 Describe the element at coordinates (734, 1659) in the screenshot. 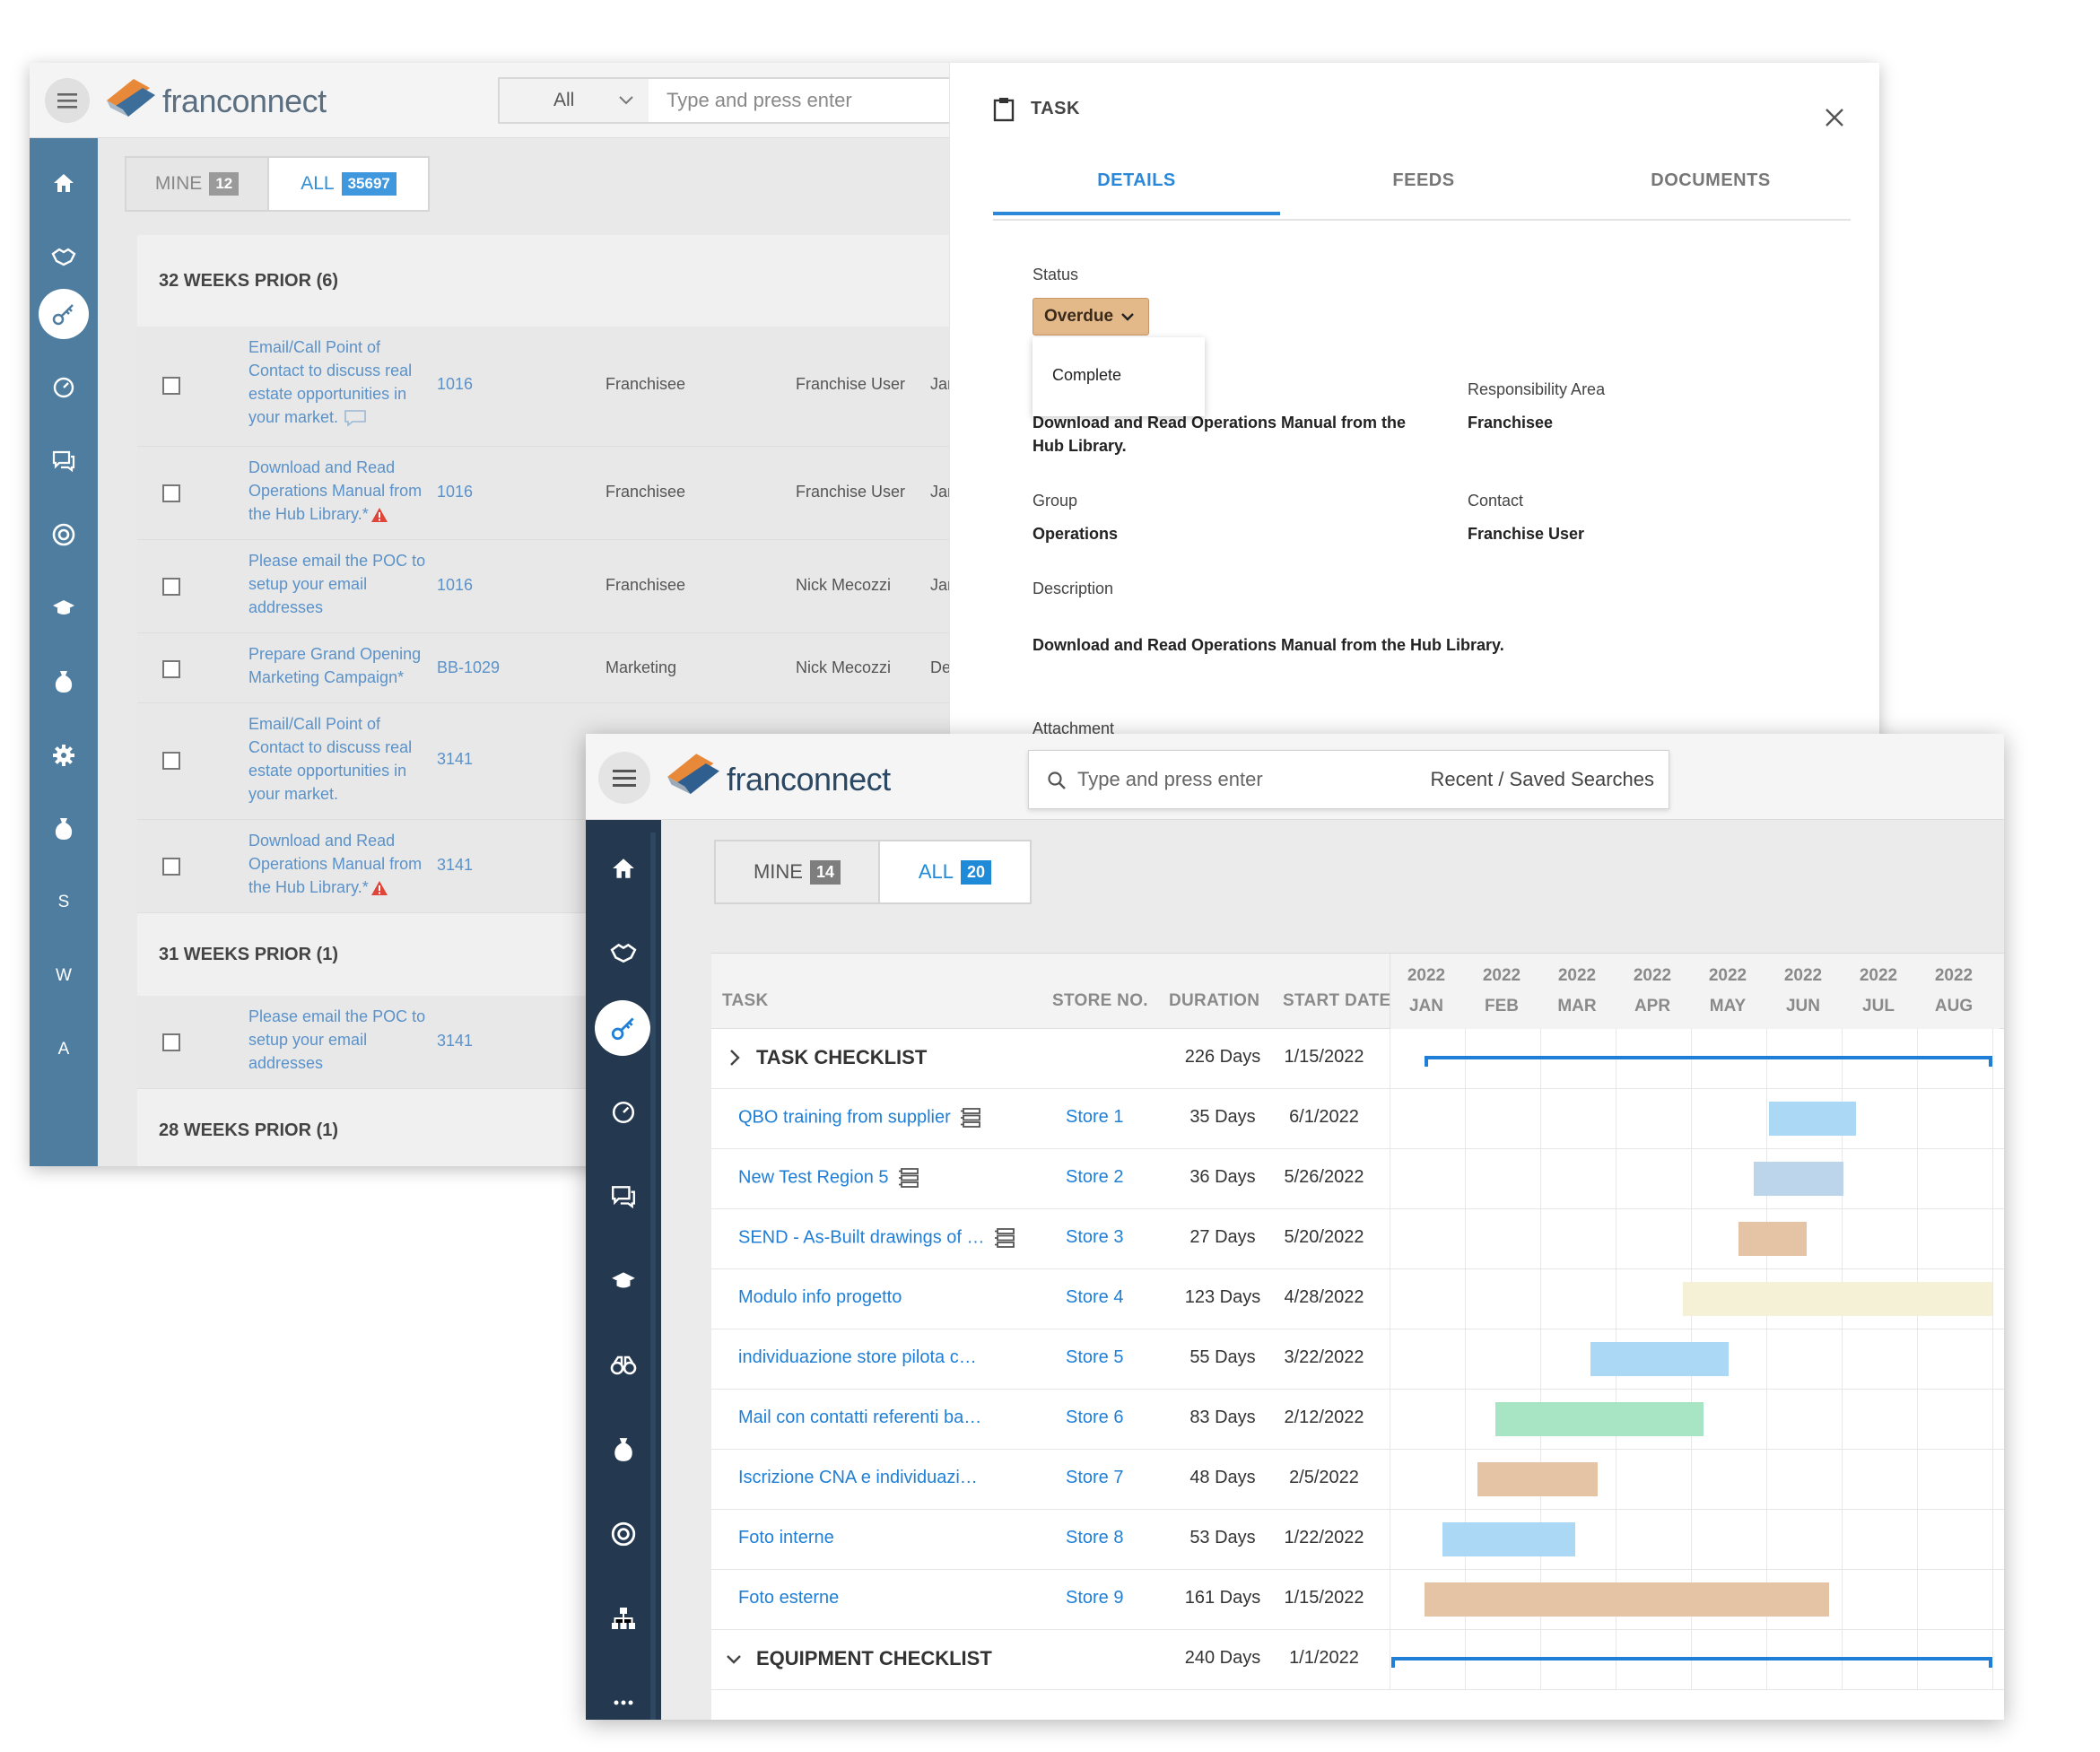

I see `chevron-down-icon` at that location.